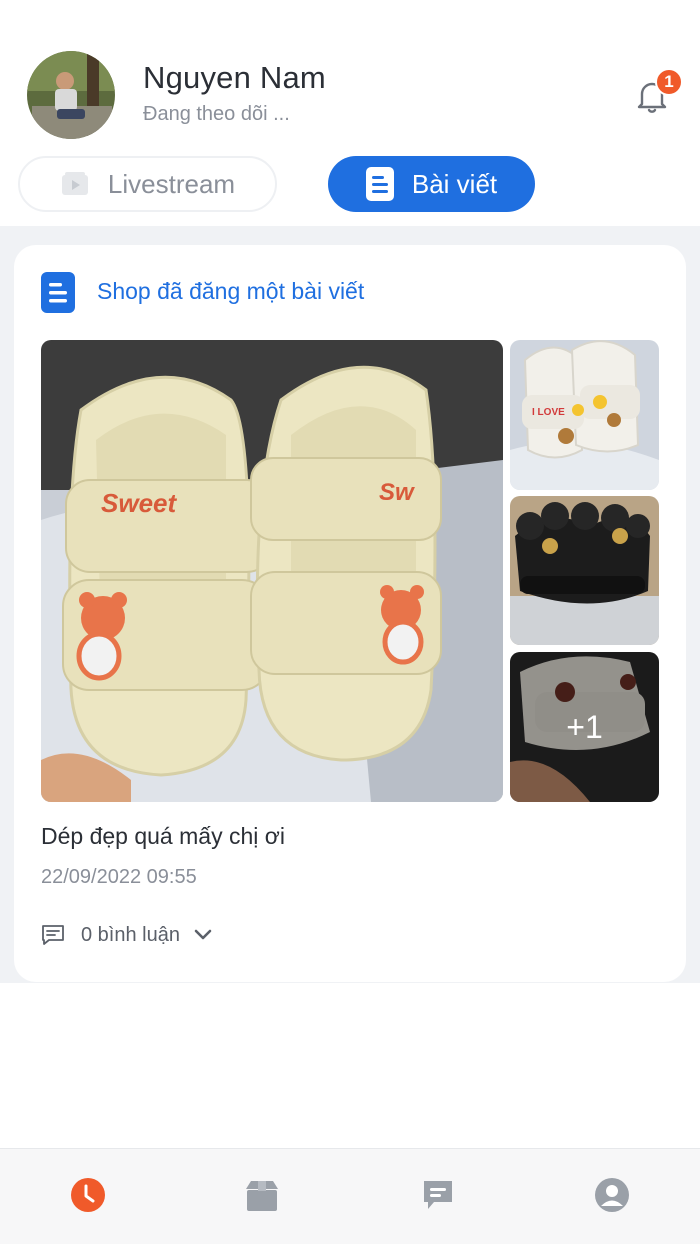 This screenshot has width=700, height=1244. What do you see at coordinates (75, 184) in the screenshot?
I see `video-icon` at bounding box center [75, 184].